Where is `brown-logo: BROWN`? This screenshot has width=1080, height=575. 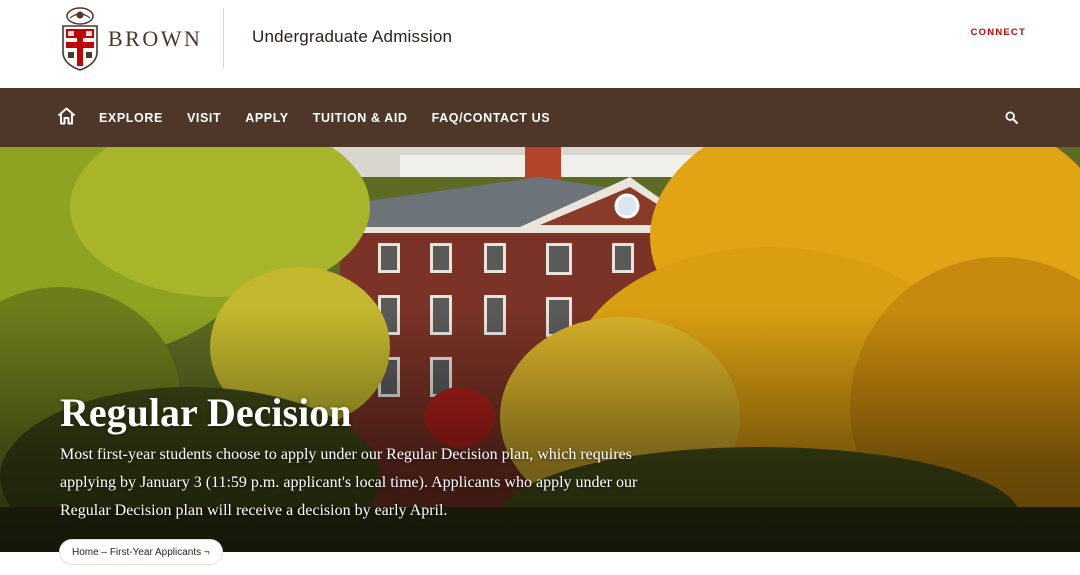
brown-logo: BROWN is located at coordinates (131, 39).